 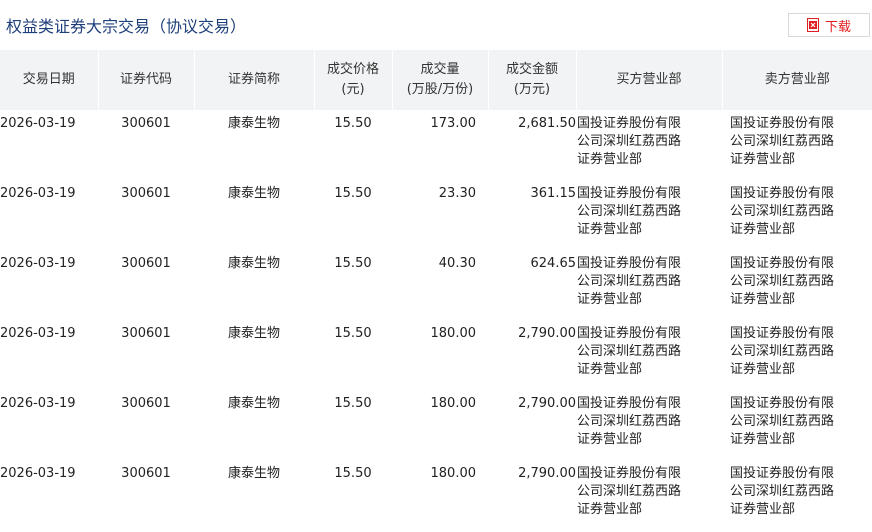 I want to click on cell-trade-volume: 40.30, so click(x=457, y=263).